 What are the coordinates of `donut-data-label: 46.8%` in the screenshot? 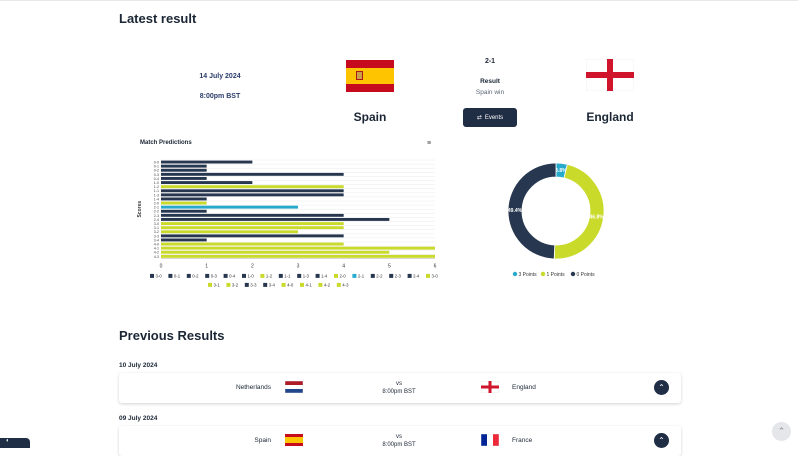 It's located at (597, 217).